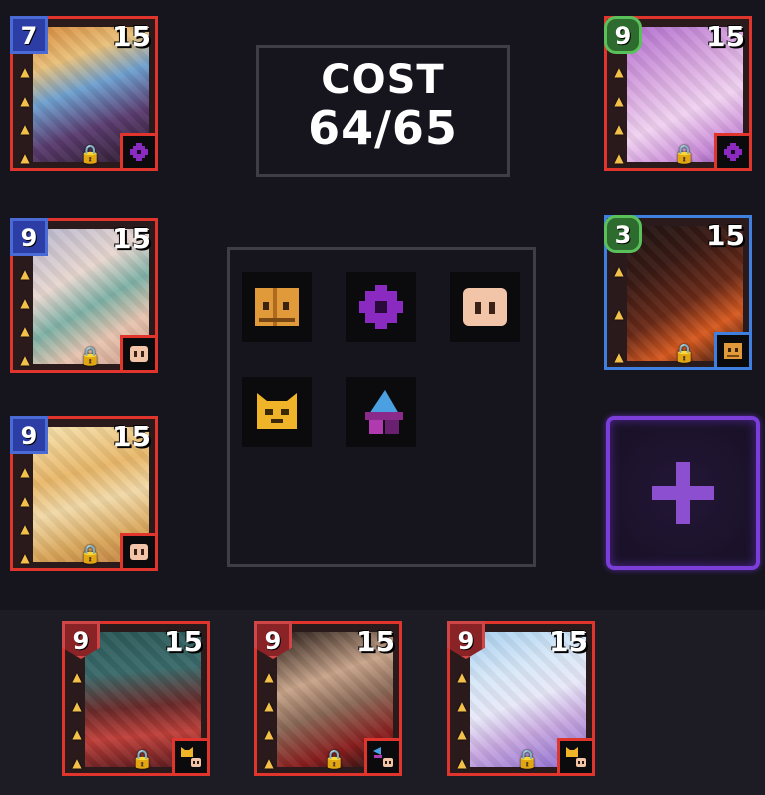 This screenshot has width=765, height=795. Describe the element at coordinates (678, 292) in the screenshot. I see `unit-card: ▲ ▲ ▲ 3 15 🔒` at that location.